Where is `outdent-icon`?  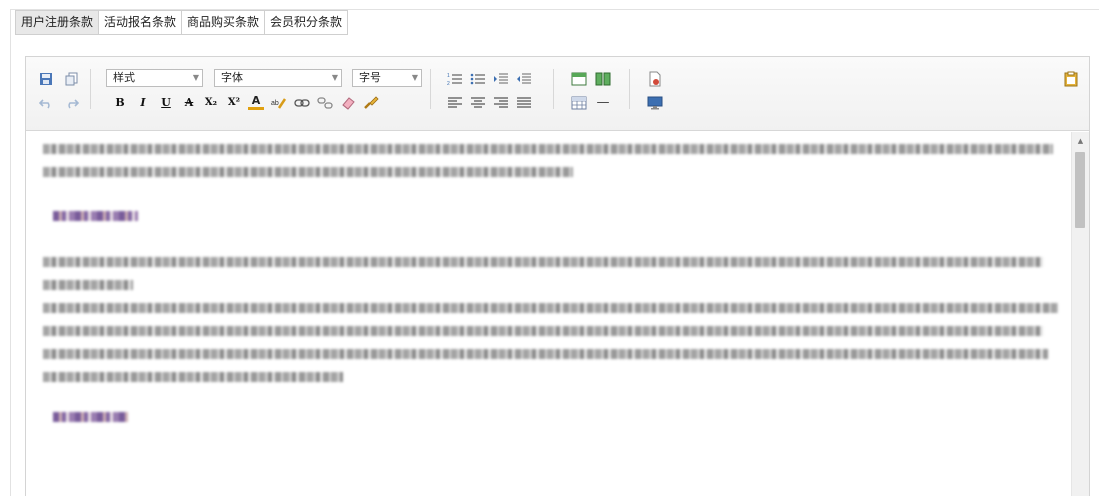
outdent-icon is located at coordinates (524, 79).